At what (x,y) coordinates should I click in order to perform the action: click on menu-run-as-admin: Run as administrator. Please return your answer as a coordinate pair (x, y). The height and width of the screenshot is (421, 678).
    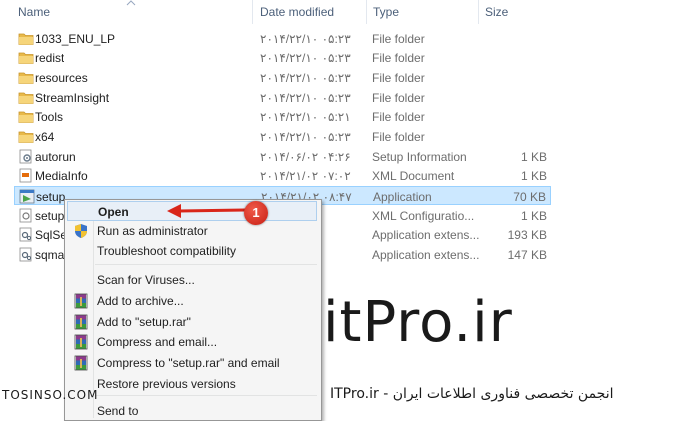
    Looking at the image, I should click on (192, 231).